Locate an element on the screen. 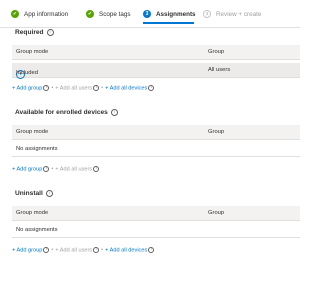  section-title-uninstall: Uninstall i is located at coordinates (34, 193).